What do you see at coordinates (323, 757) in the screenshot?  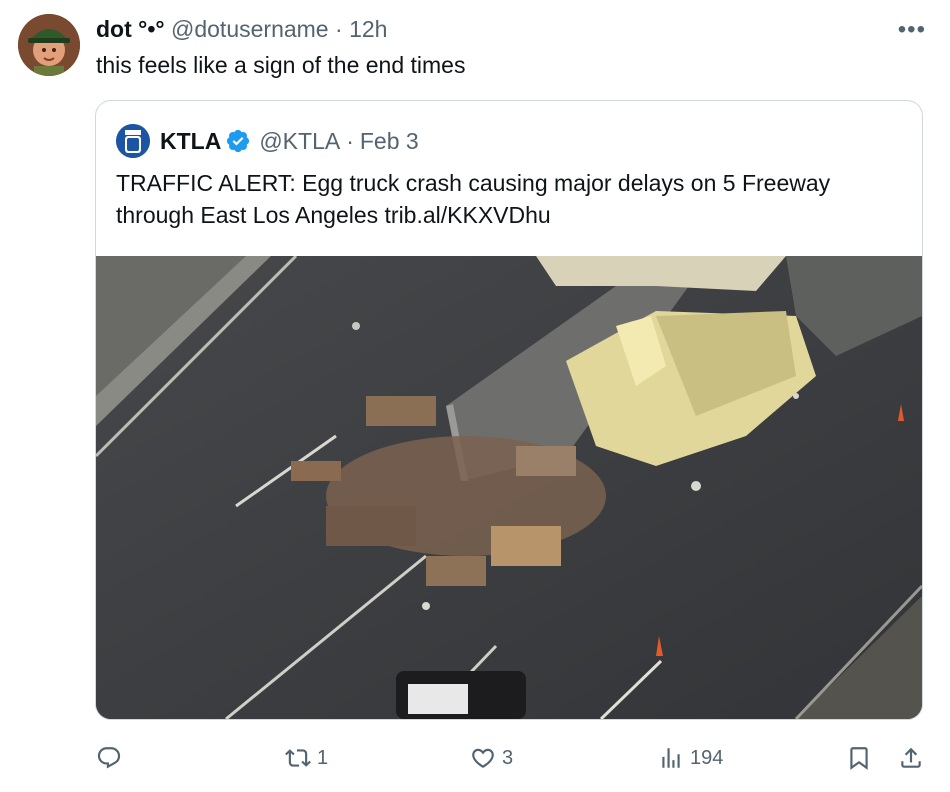 I see `retweet-count: 1` at bounding box center [323, 757].